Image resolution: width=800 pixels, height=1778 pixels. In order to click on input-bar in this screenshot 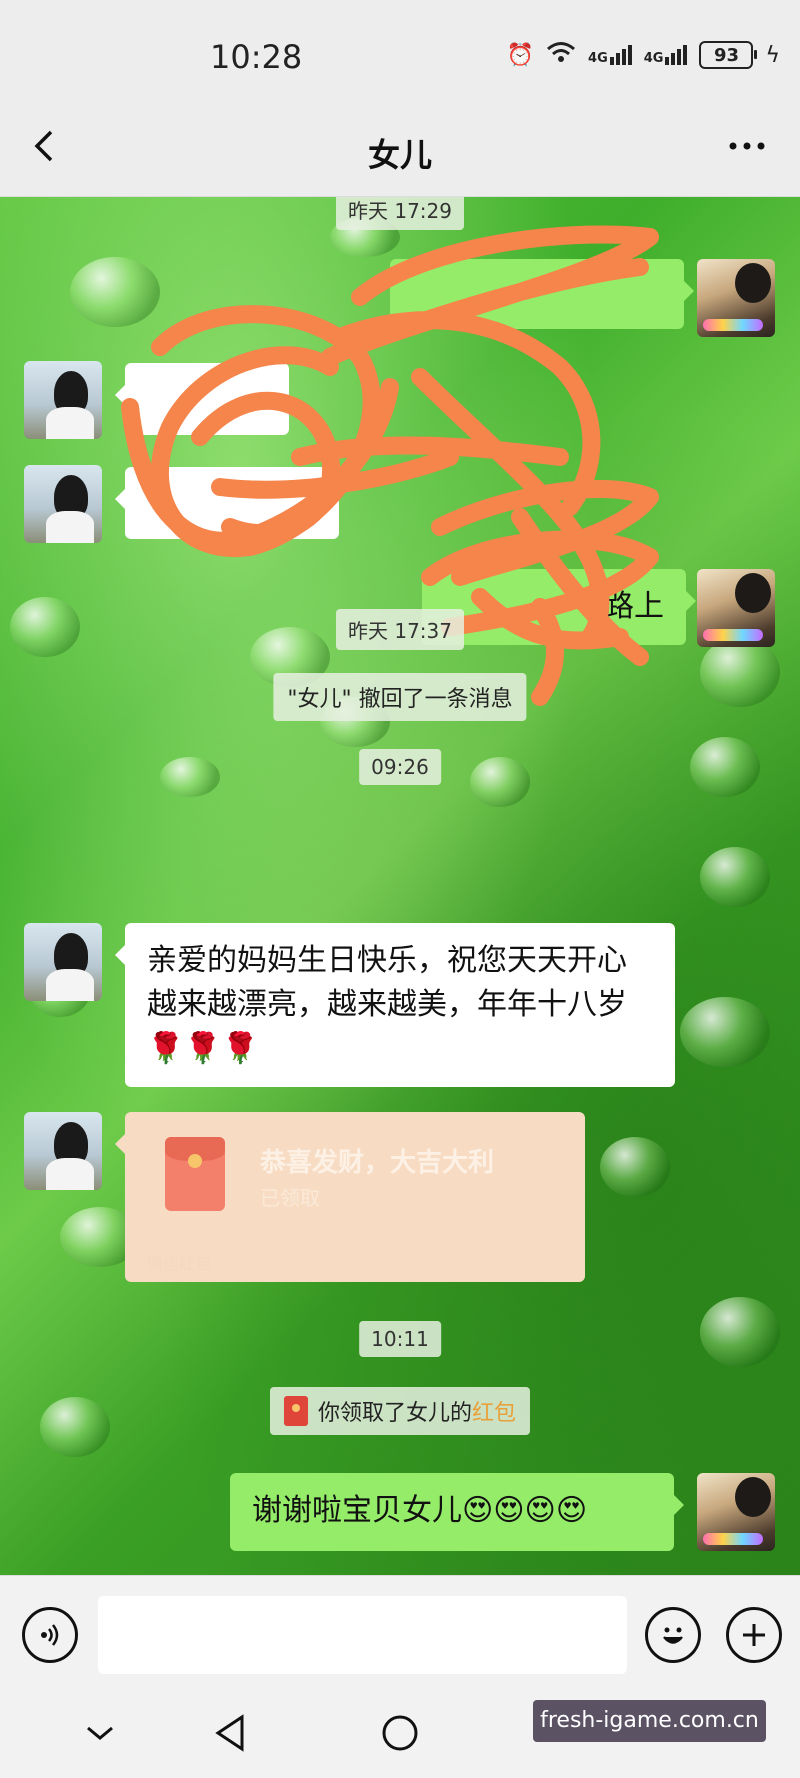, I will do `click(400, 1633)`.